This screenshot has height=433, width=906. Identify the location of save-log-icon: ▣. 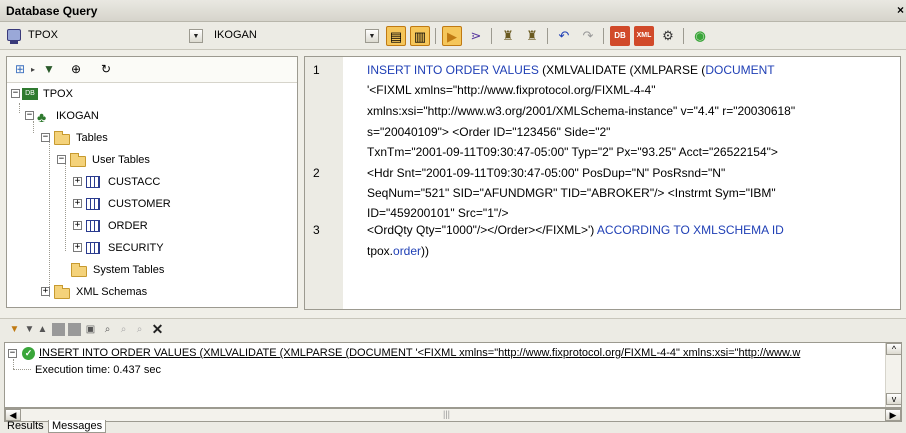
(90, 329).